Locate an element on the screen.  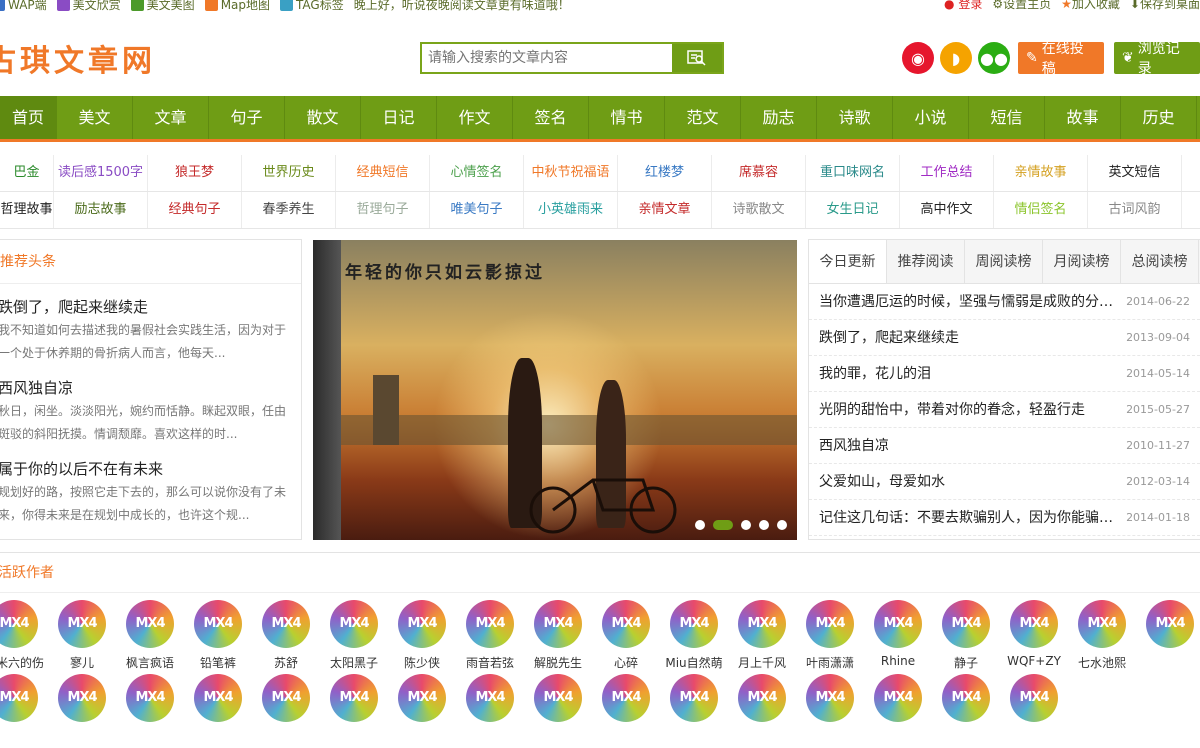
author-name: 太阳黑子 is located at coordinates (354, 662).